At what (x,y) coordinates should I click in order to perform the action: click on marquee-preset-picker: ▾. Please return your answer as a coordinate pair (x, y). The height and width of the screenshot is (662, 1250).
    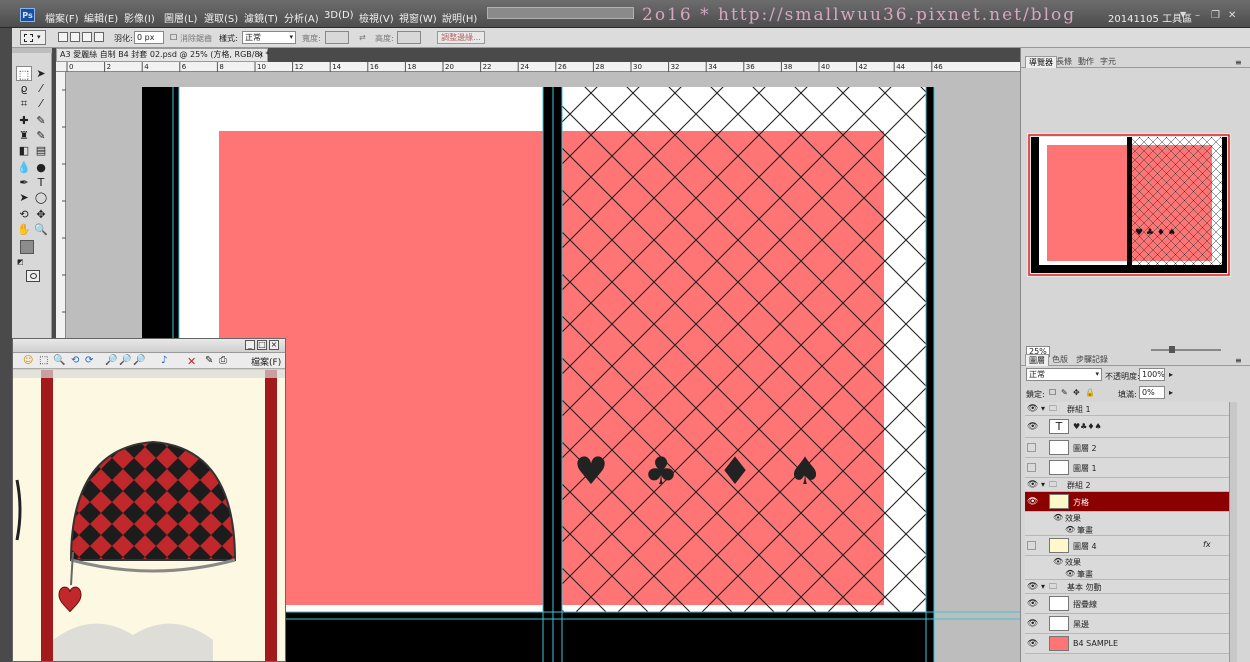
    Looking at the image, I should click on (33, 37).